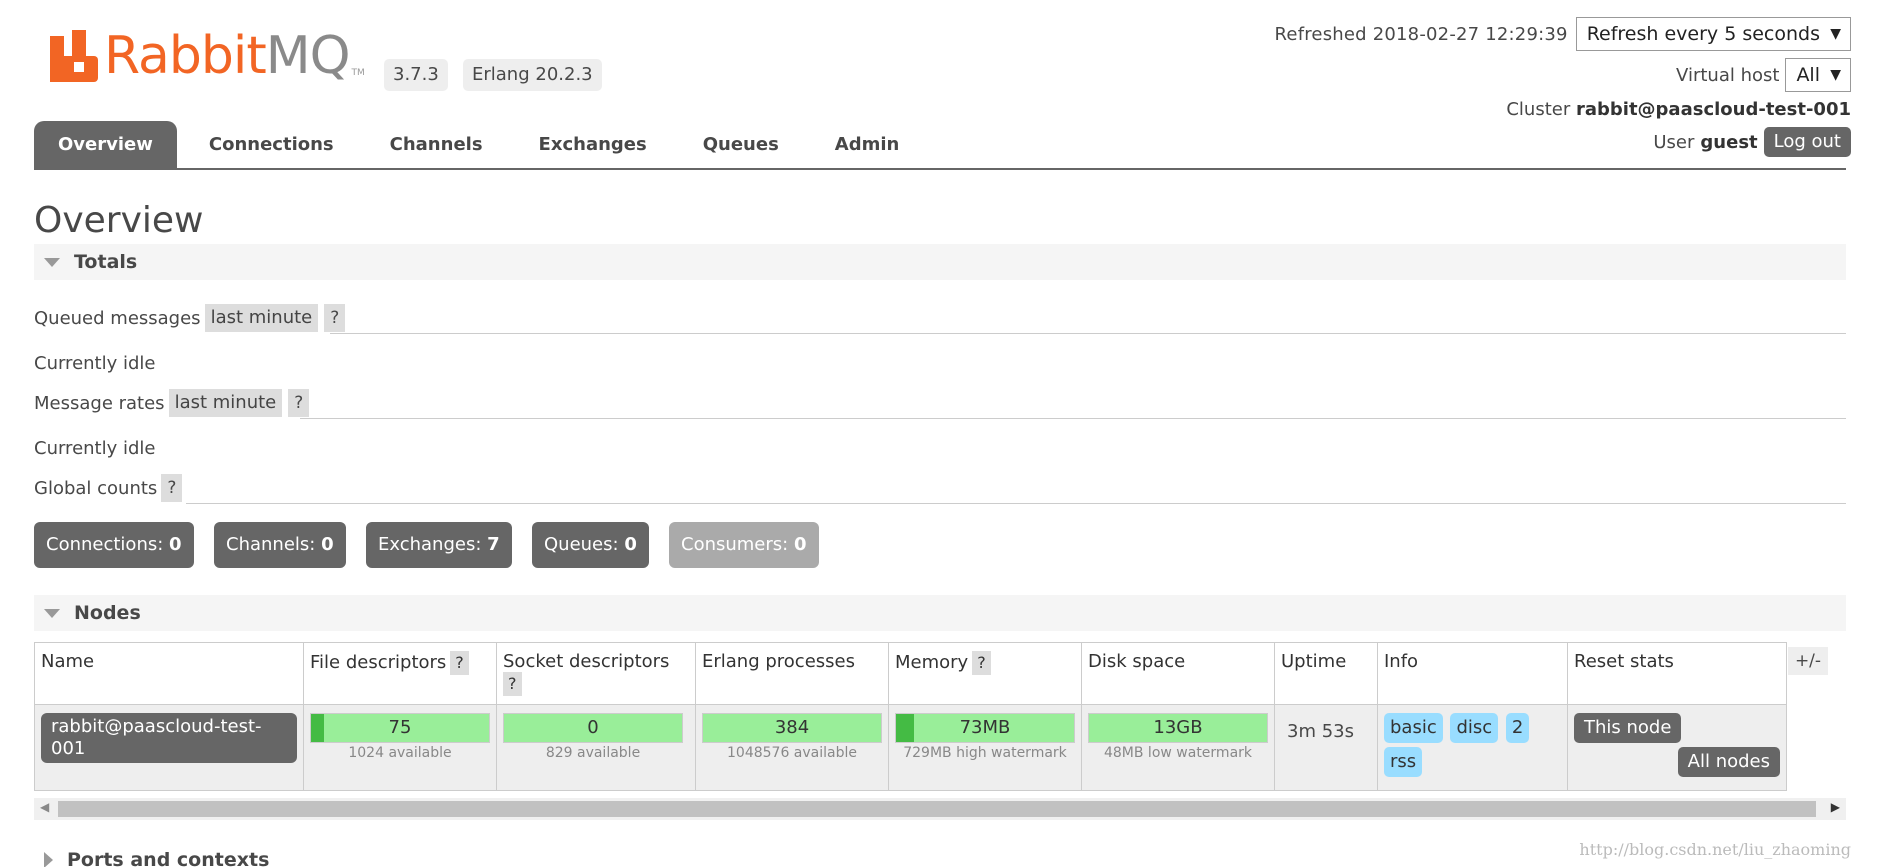  I want to click on ports-title: Ports and contexts, so click(168, 858).